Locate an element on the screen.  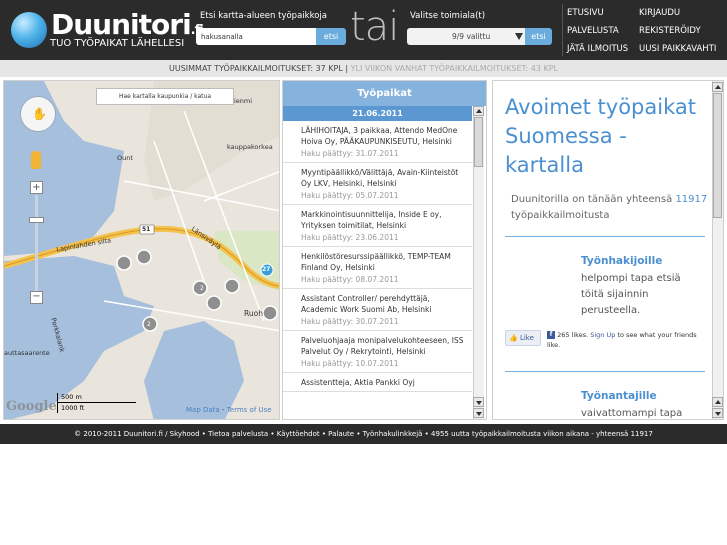
facebook-signup-link: Sign Up is located at coordinates (602, 335).